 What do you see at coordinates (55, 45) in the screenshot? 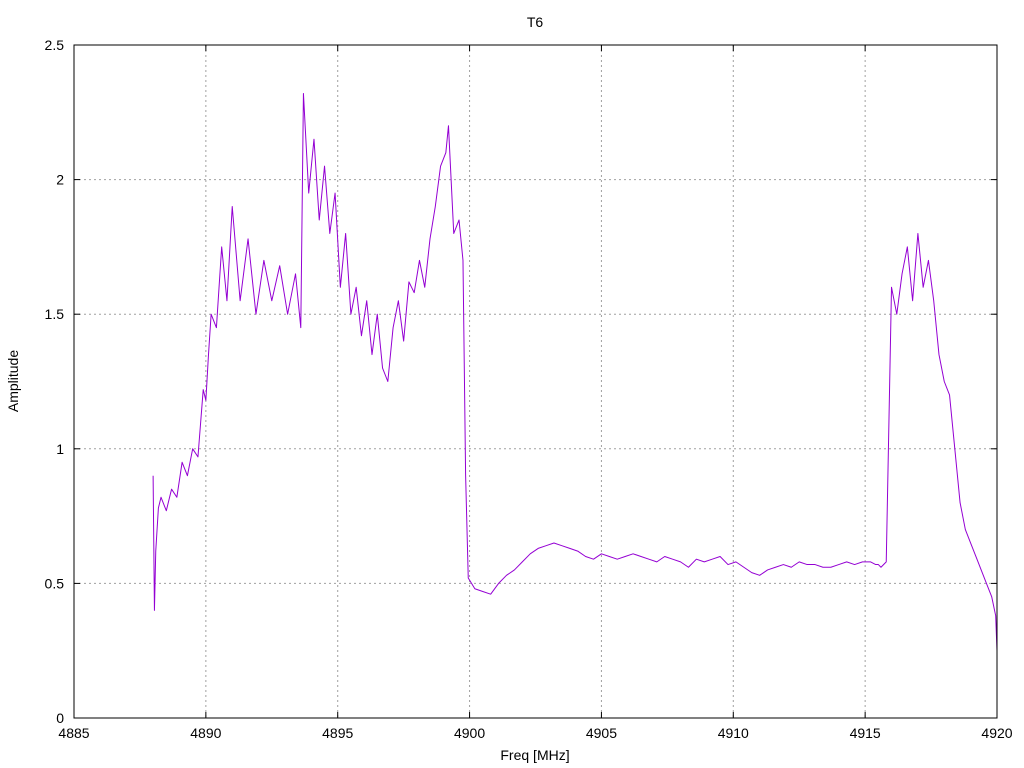
I see `y-tick-label: 2.5` at bounding box center [55, 45].